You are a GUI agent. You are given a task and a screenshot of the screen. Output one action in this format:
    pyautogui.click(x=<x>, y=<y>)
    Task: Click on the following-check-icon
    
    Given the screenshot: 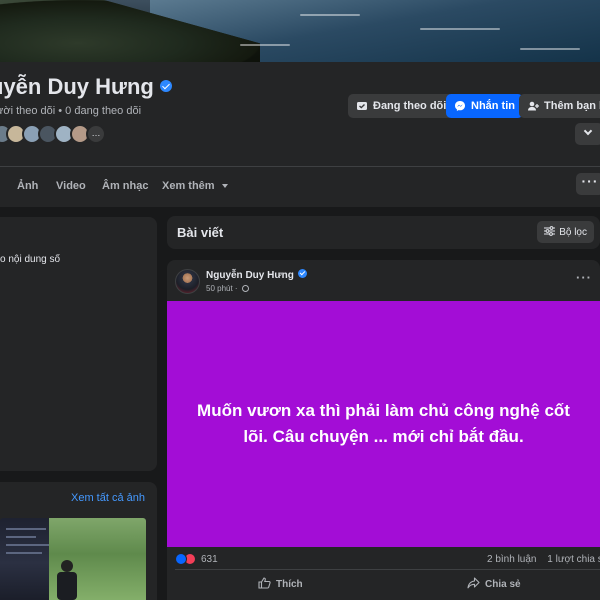 What is the action you would take?
    pyautogui.click(x=362, y=106)
    